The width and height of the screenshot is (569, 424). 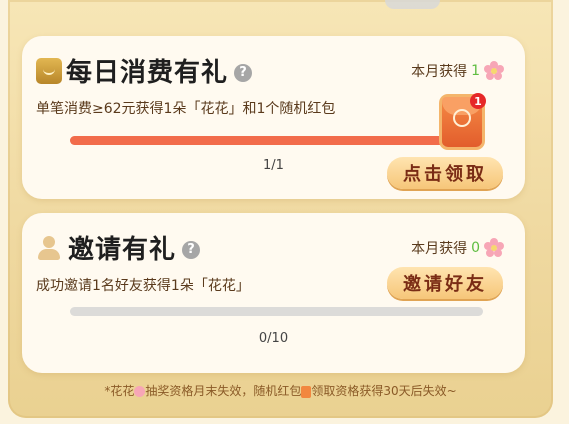 I want to click on invite-title: 邀请有礼, so click(x=122, y=250).